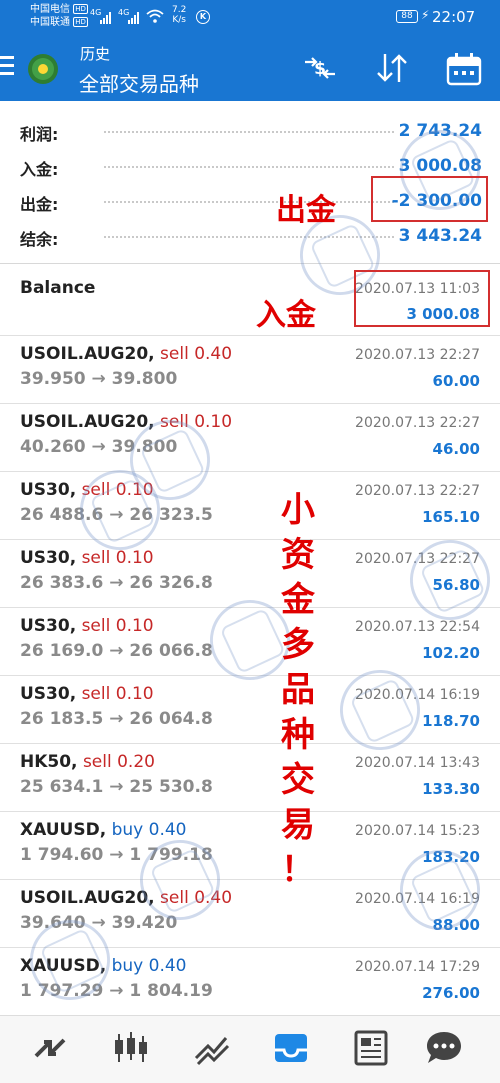 The width and height of the screenshot is (500, 1083). What do you see at coordinates (136, 762) in the screenshot?
I see `trade-volume: 0.20` at bounding box center [136, 762].